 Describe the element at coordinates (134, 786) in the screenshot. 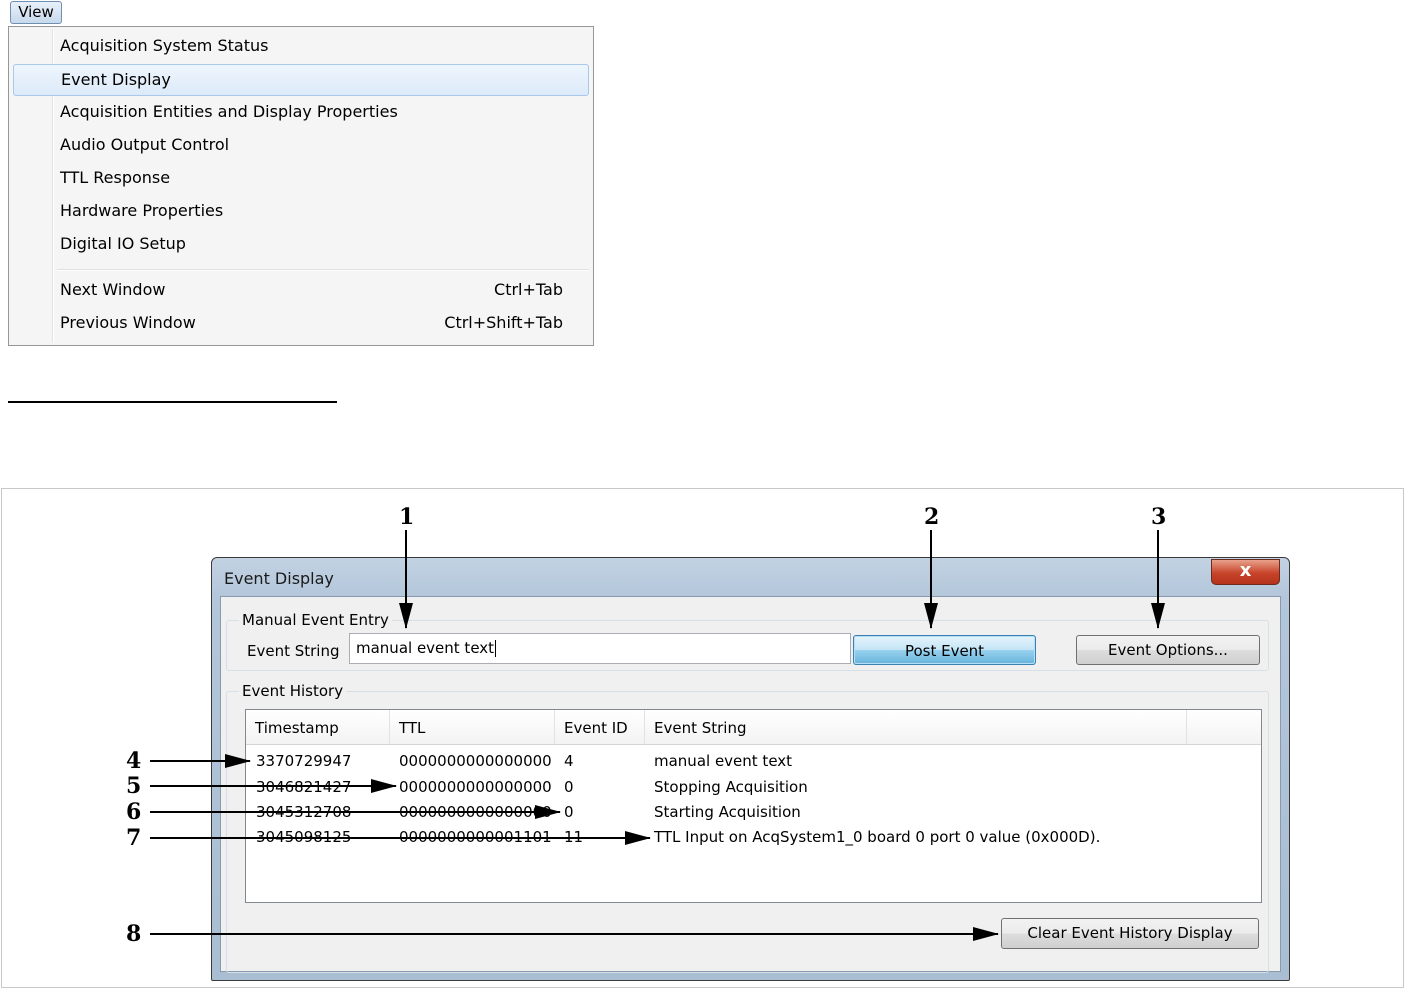

I see `callout-number-5: 5` at that location.